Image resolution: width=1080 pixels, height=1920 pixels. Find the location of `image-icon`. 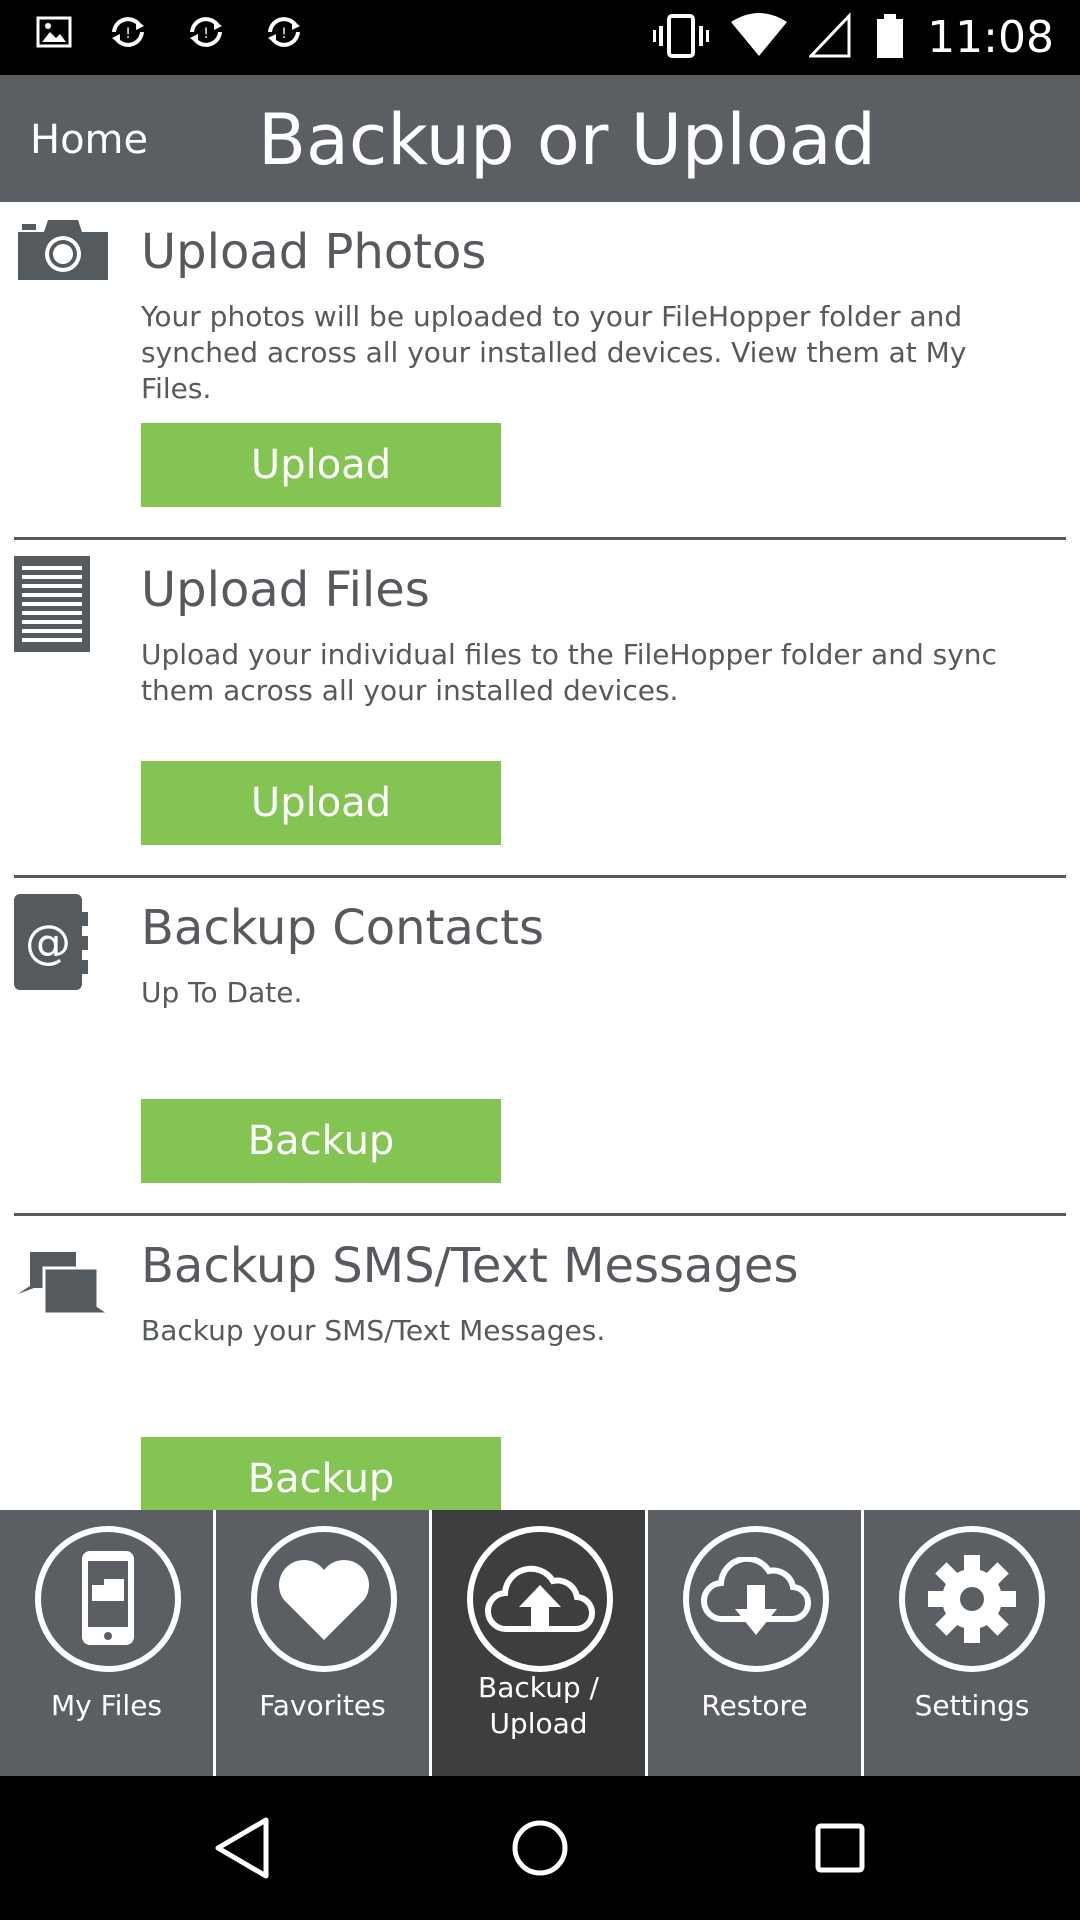

image-icon is located at coordinates (54, 34).